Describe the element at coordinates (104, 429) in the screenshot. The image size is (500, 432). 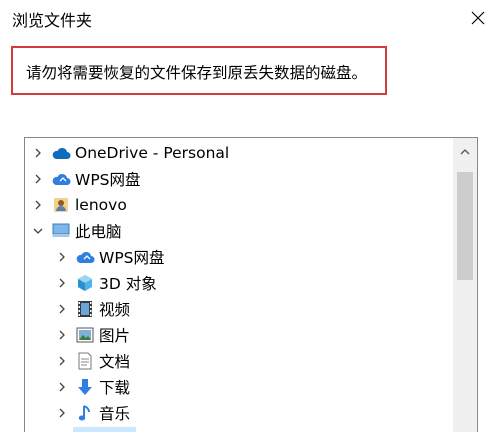
I see `selected-row-highlight` at that location.